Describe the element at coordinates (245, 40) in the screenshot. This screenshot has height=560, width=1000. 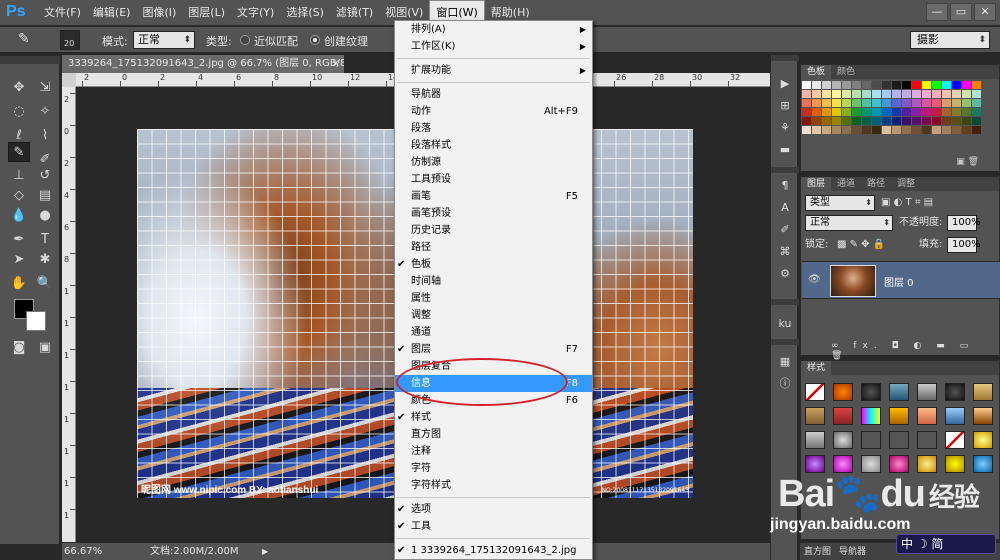
I see `radio-proximity-match` at that location.